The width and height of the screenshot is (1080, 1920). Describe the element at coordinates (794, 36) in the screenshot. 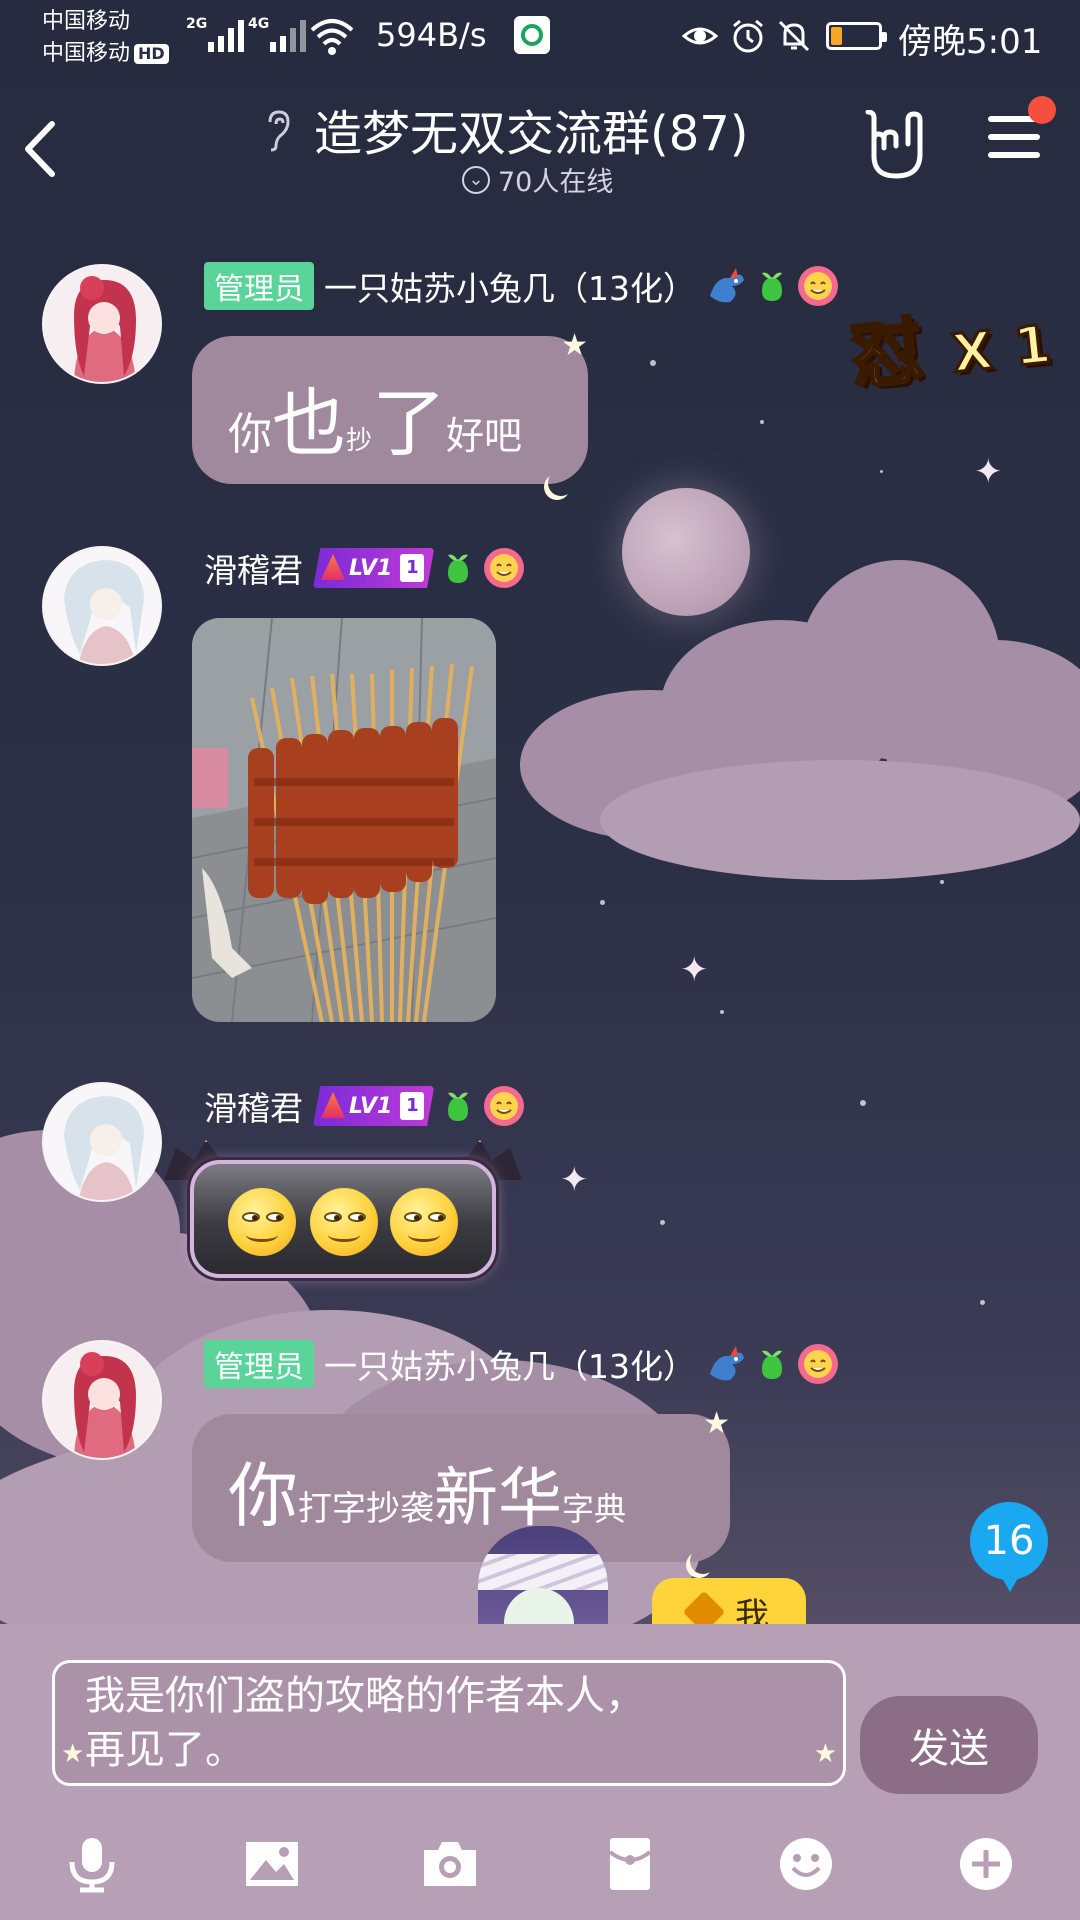

I see `mute-bell-icon` at that location.